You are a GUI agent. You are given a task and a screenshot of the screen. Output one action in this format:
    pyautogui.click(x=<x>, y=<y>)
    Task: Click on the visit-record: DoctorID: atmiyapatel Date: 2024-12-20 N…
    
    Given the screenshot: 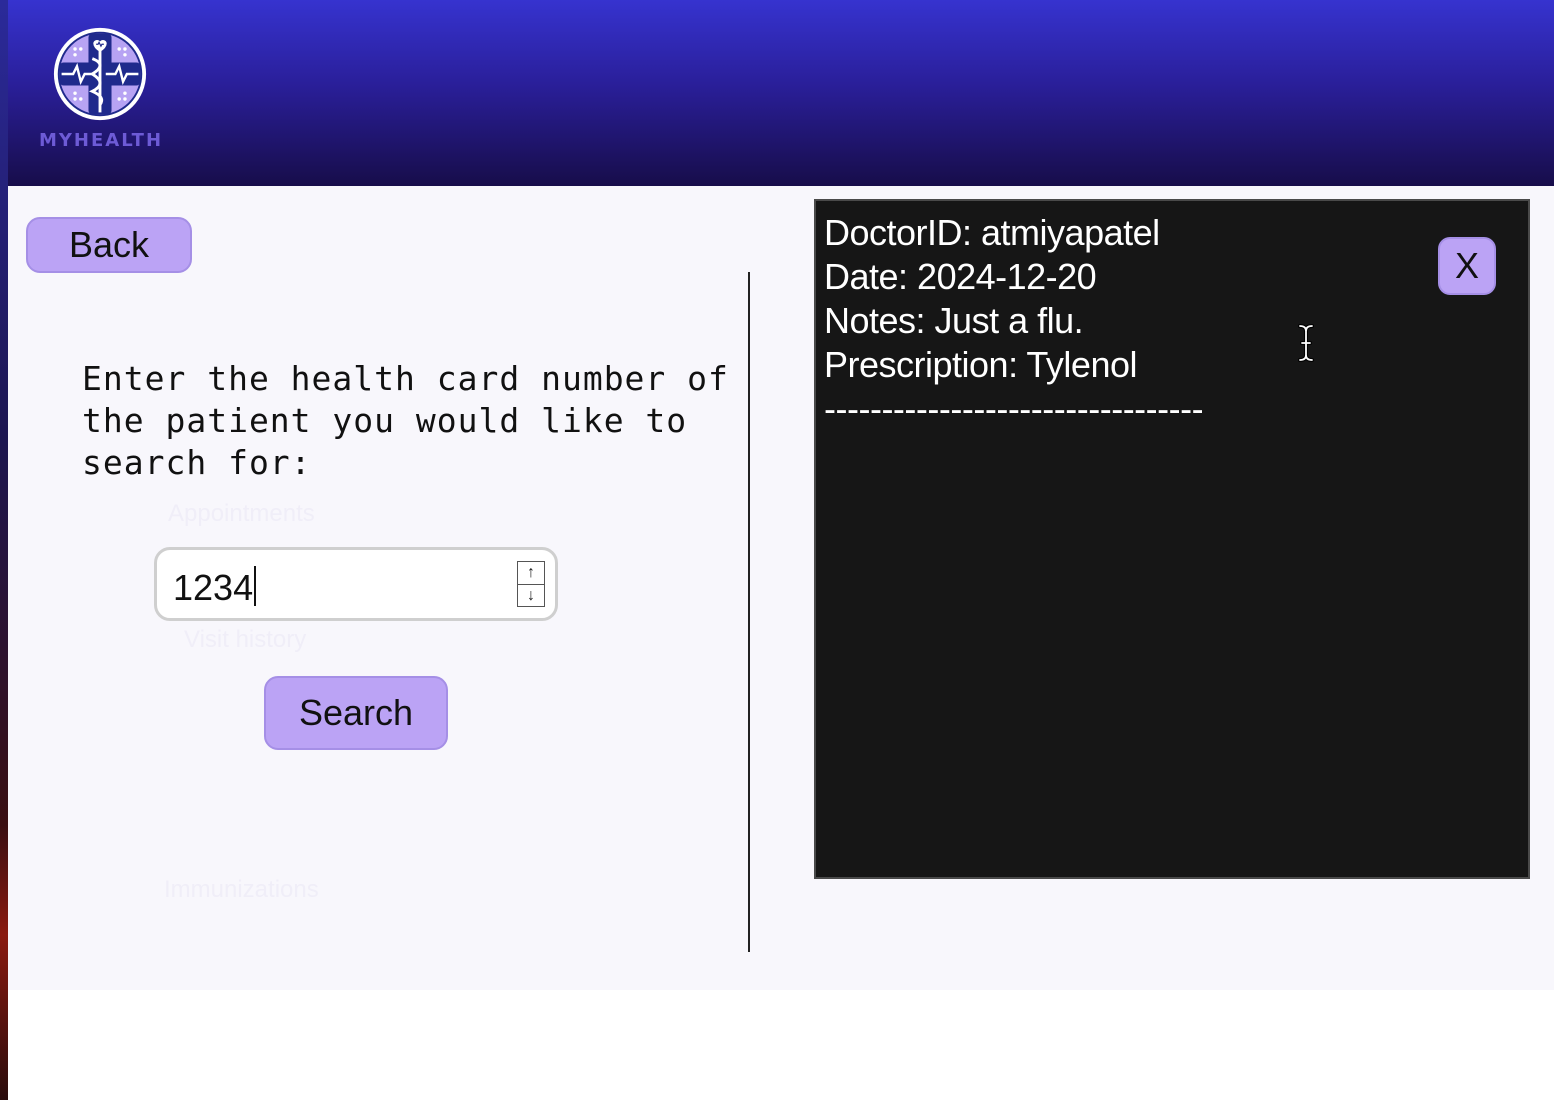 What is the action you would take?
    pyautogui.click(x=1124, y=321)
    